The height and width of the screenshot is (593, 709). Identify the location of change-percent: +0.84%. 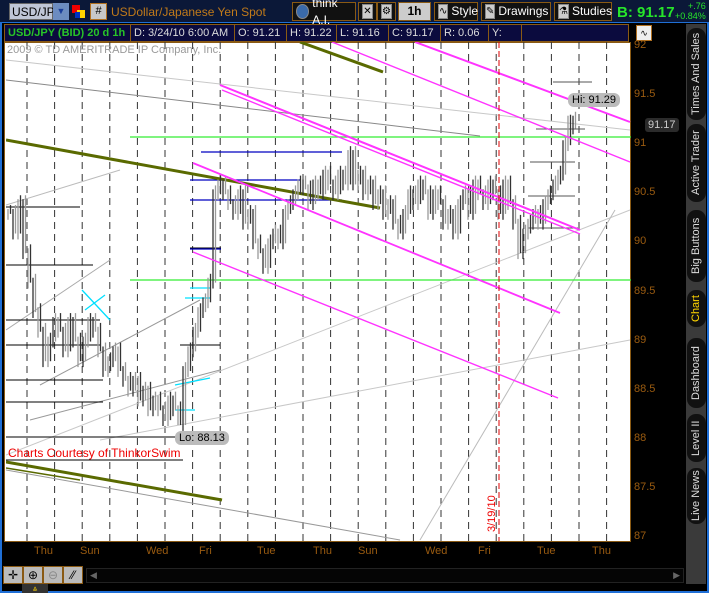
(690, 16).